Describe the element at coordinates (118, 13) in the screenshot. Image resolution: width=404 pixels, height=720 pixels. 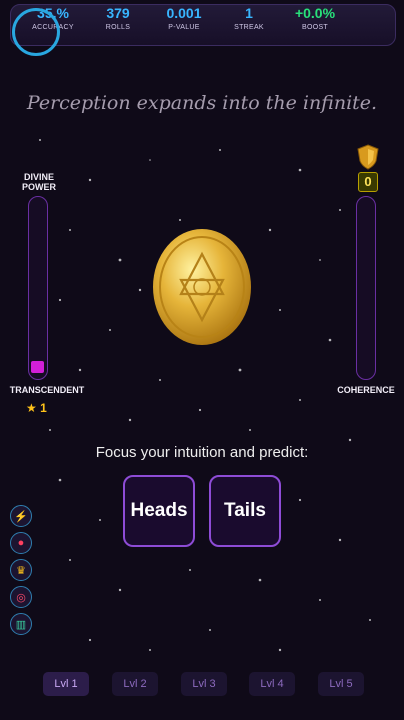
I see `stat-rolls-value: 379` at that location.